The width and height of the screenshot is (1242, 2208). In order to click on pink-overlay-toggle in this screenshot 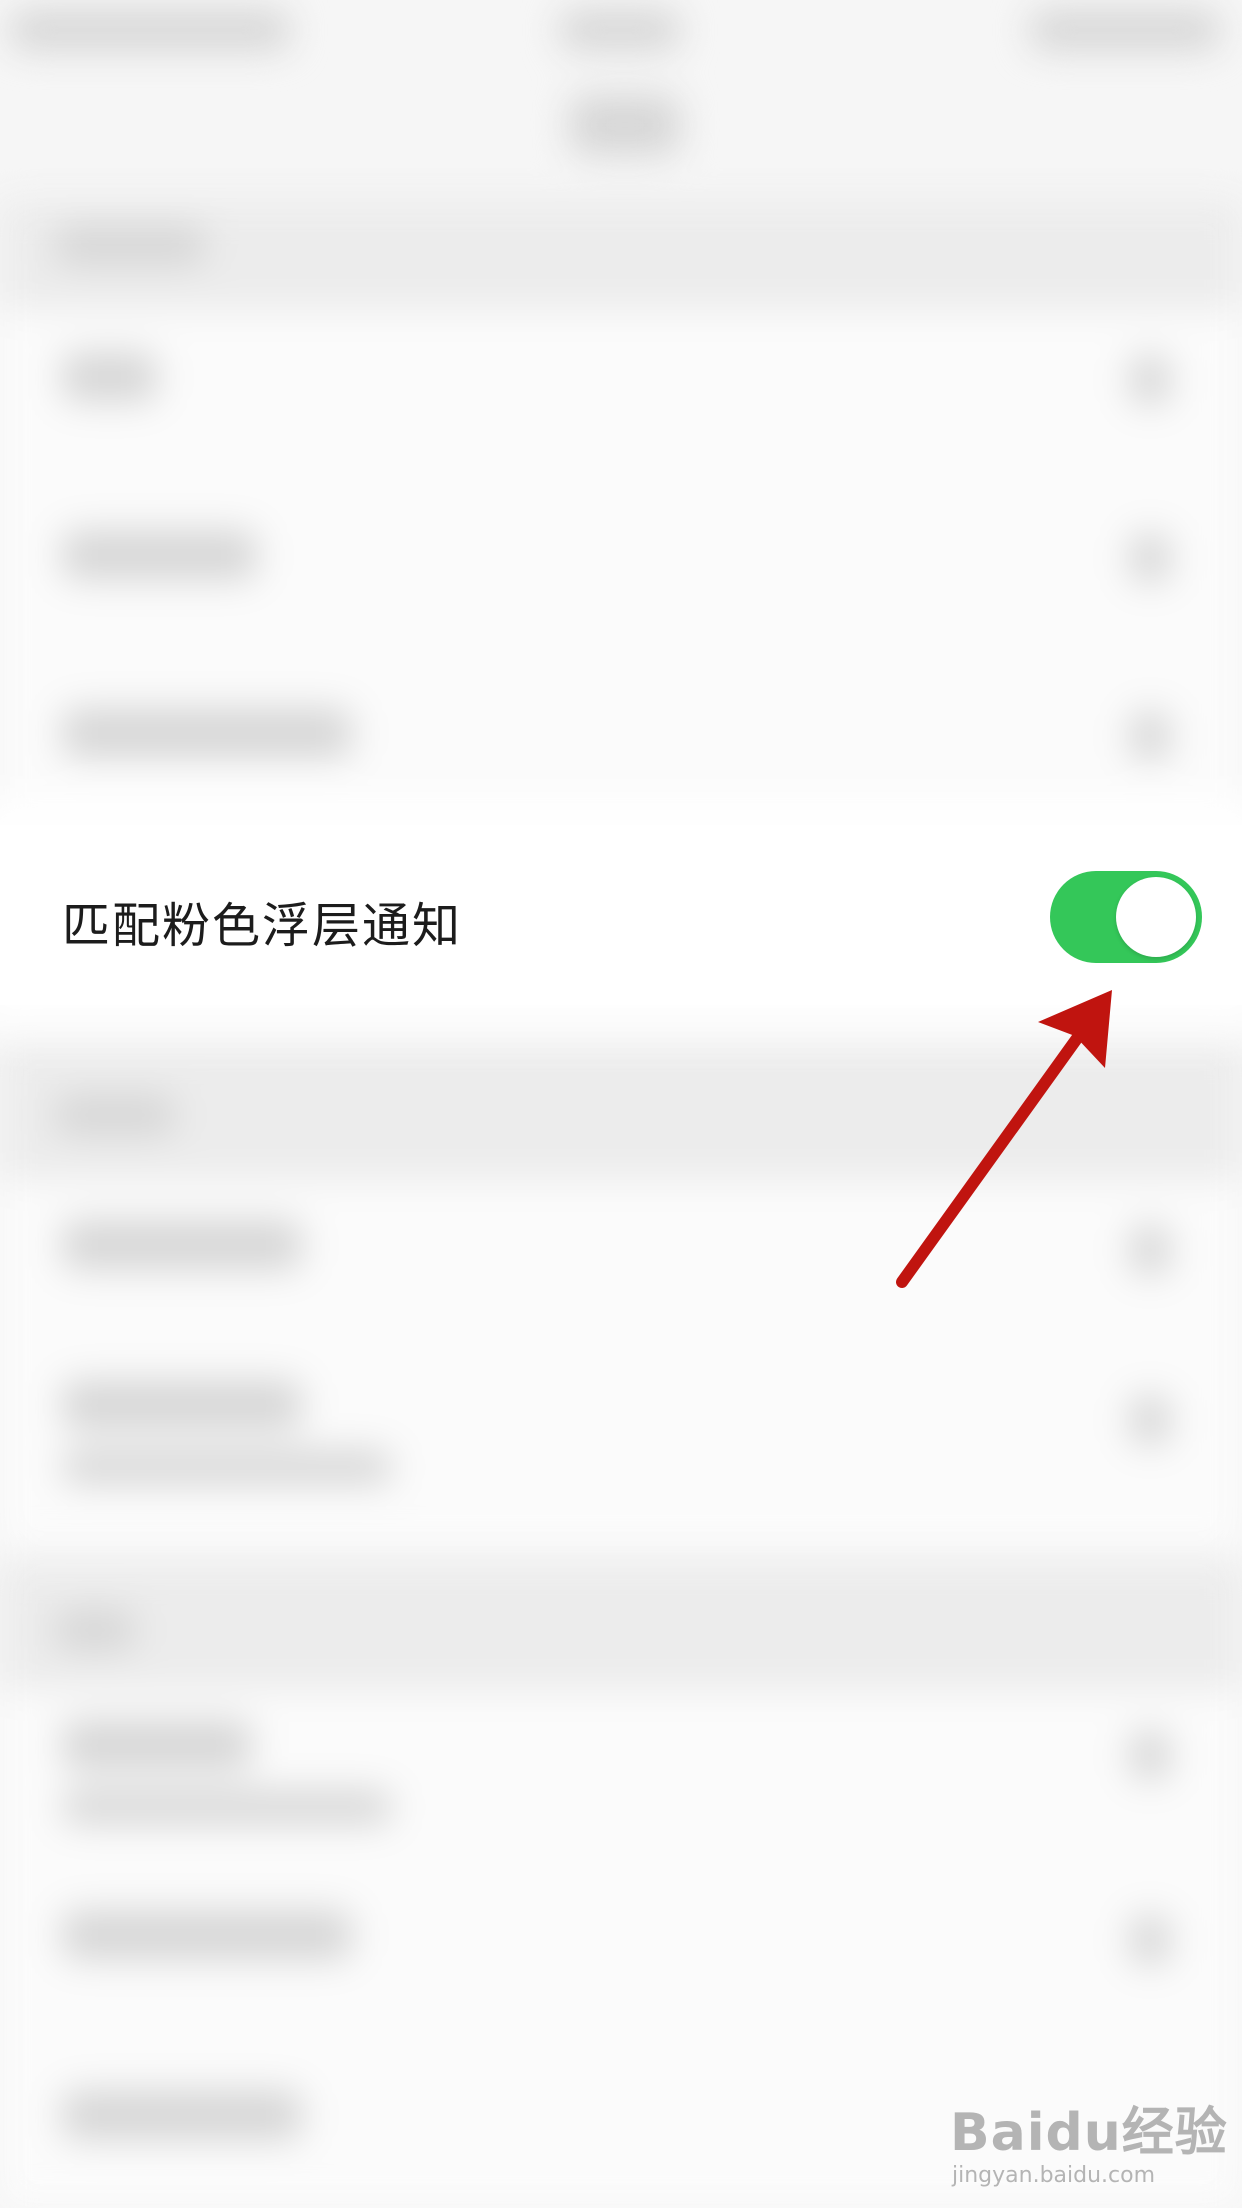, I will do `click(1126, 917)`.